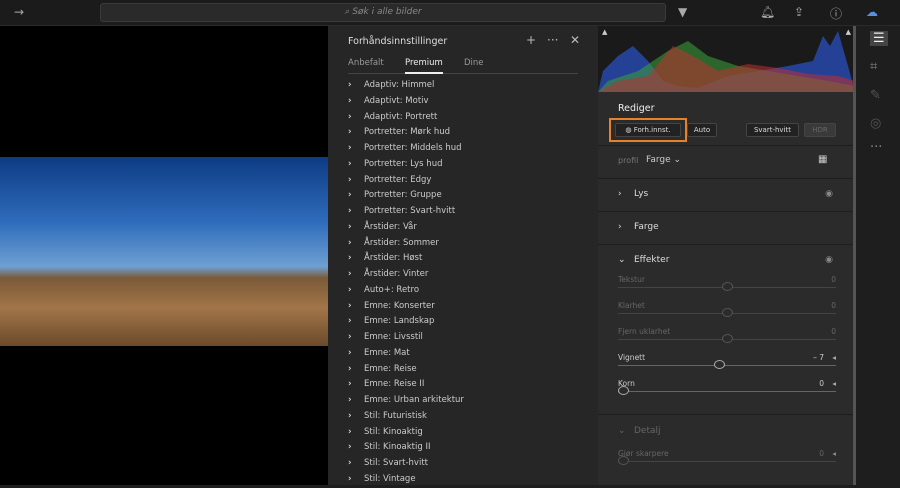  I want to click on preset-item: › Emne: Reise, so click(406, 370).